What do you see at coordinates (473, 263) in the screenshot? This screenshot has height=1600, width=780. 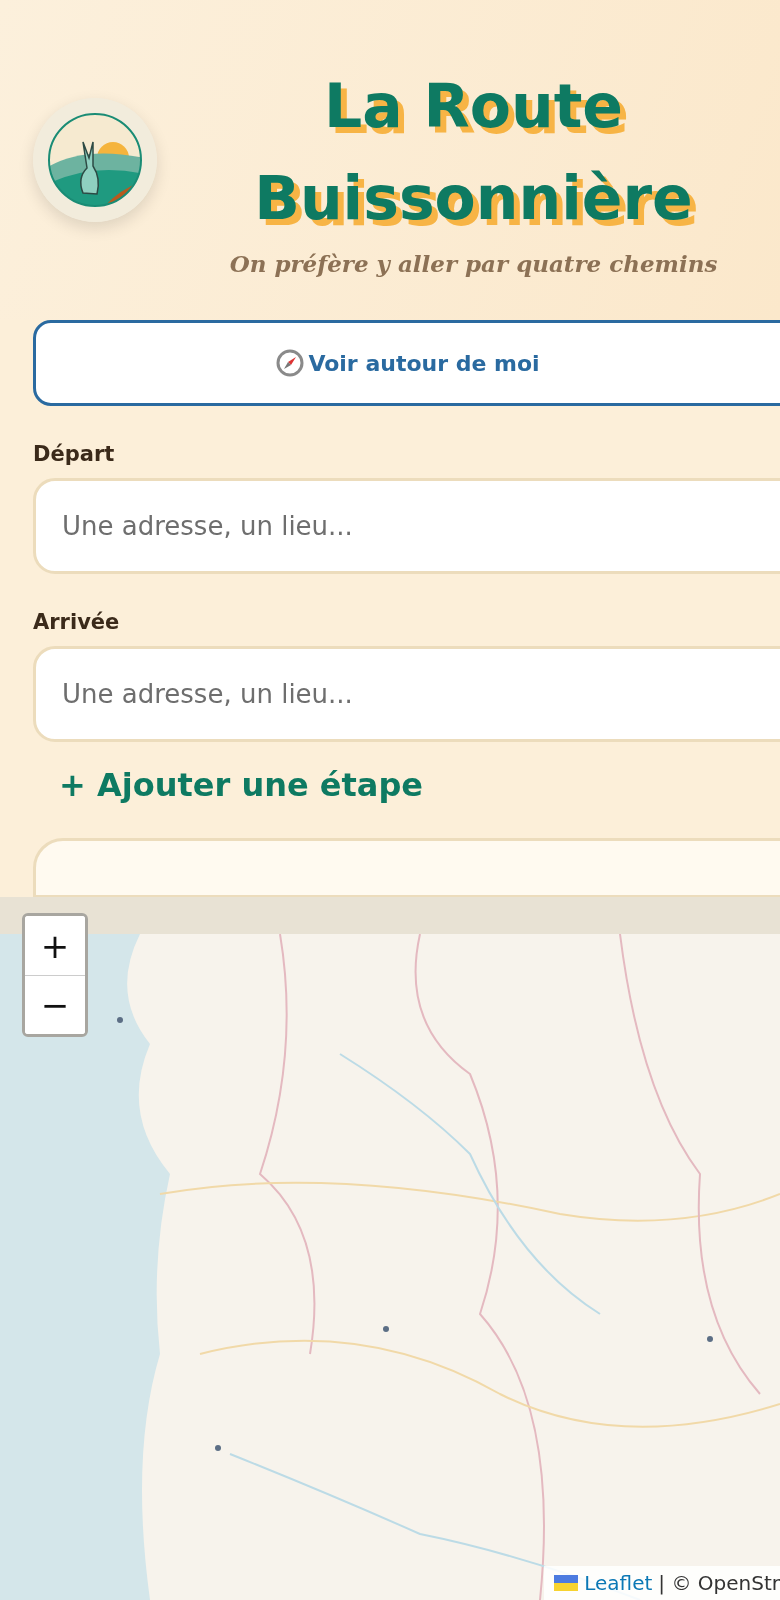 I see `tagline: On préfère y aller par quatre chemins` at bounding box center [473, 263].